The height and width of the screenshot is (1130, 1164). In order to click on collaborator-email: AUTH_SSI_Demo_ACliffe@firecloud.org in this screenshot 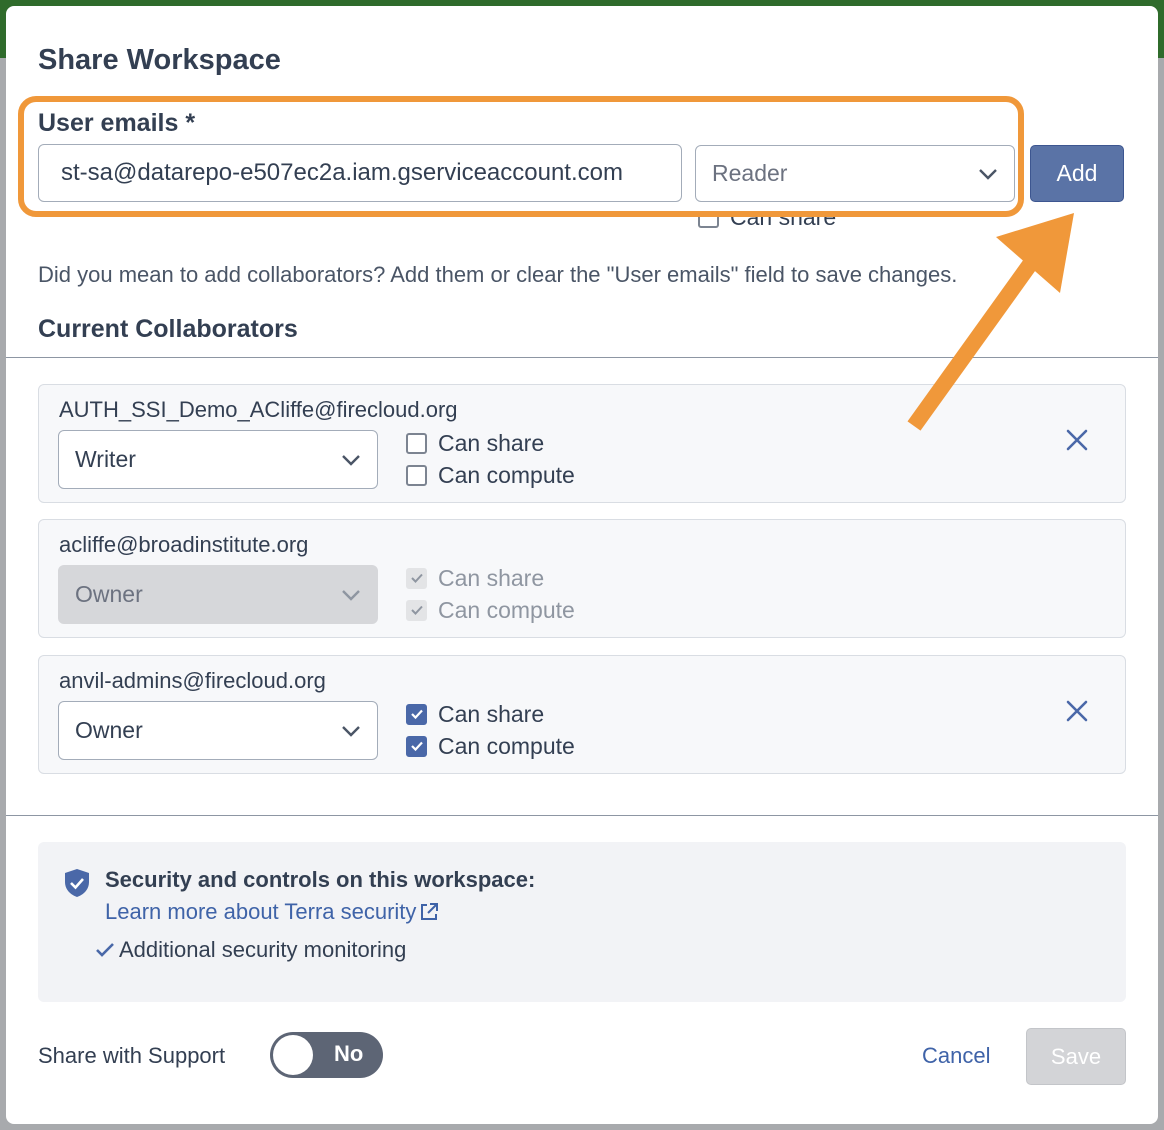, I will do `click(258, 409)`.